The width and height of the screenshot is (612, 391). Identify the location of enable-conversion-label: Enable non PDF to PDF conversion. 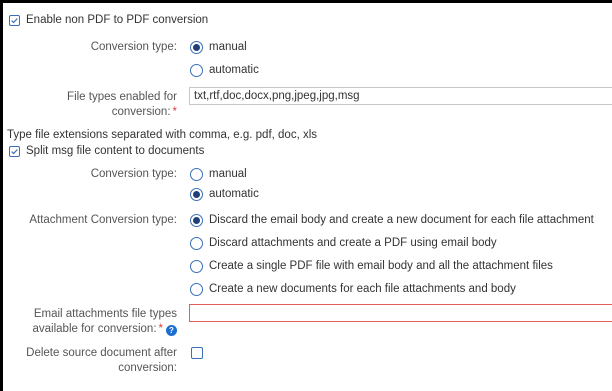
(117, 20).